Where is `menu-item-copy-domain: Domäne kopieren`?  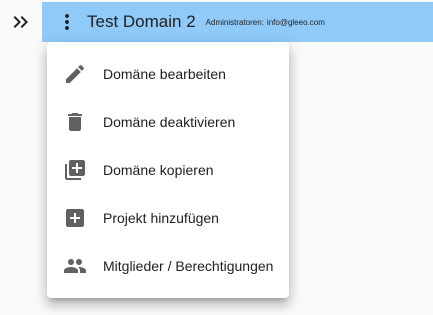
menu-item-copy-domain: Domäne kopieren is located at coordinates (168, 170).